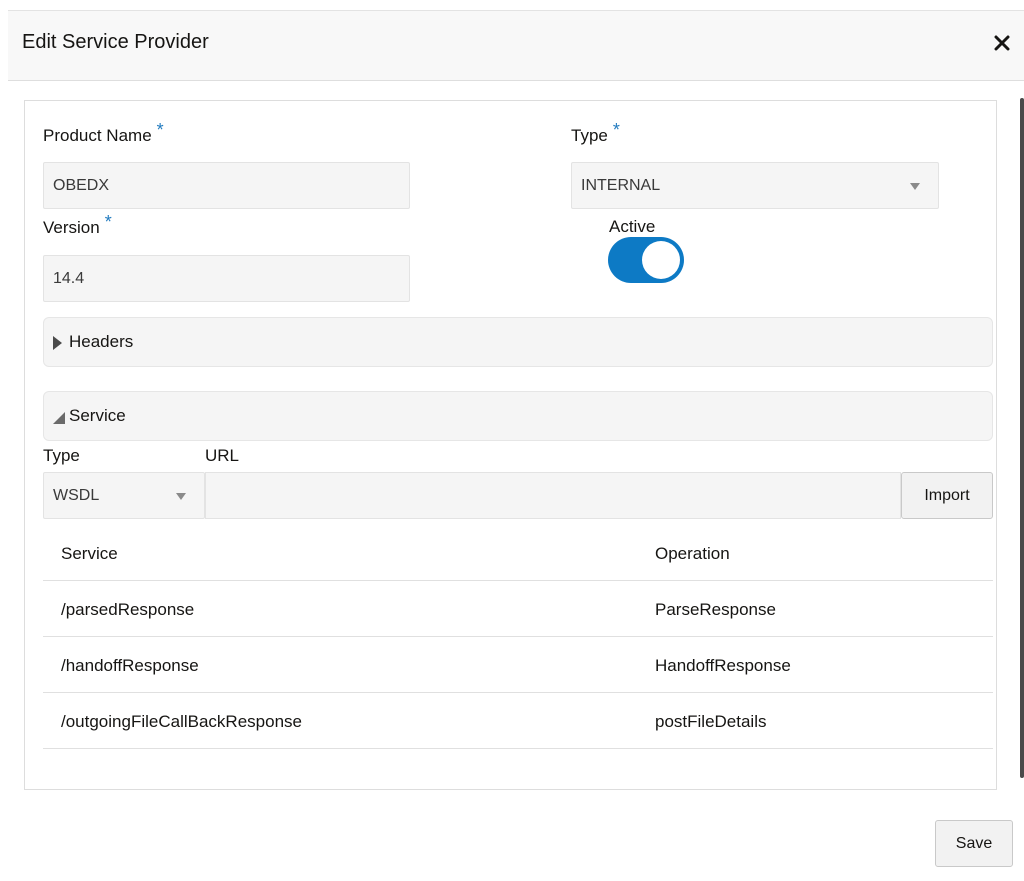 The image size is (1024, 881). What do you see at coordinates (59, 418) in the screenshot?
I see `caret-down-icon` at bounding box center [59, 418].